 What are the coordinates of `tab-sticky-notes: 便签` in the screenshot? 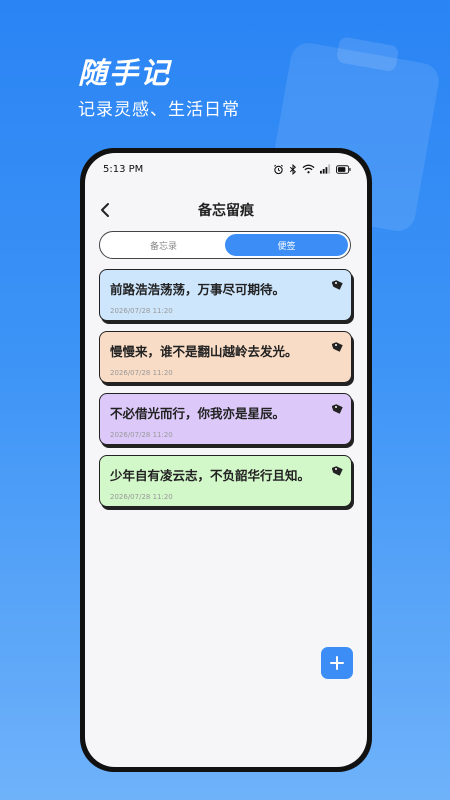 It's located at (286, 245).